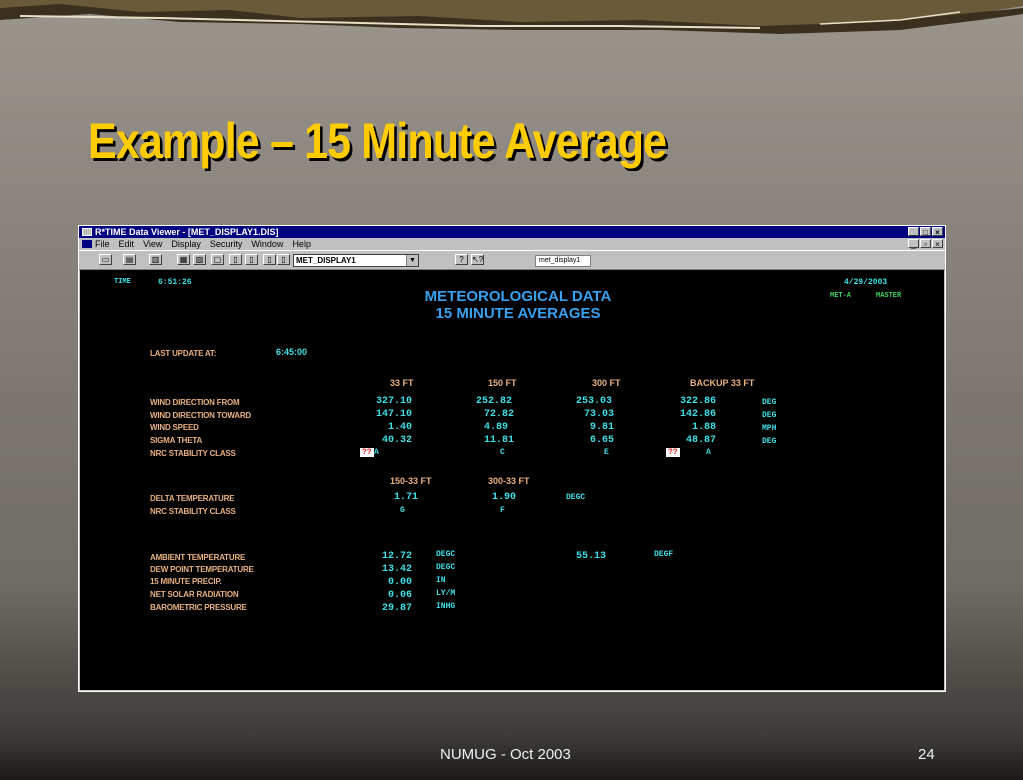 The image size is (1023, 780). Describe the element at coordinates (127, 244) in the screenshot. I see `menu-edit: Edit` at that location.